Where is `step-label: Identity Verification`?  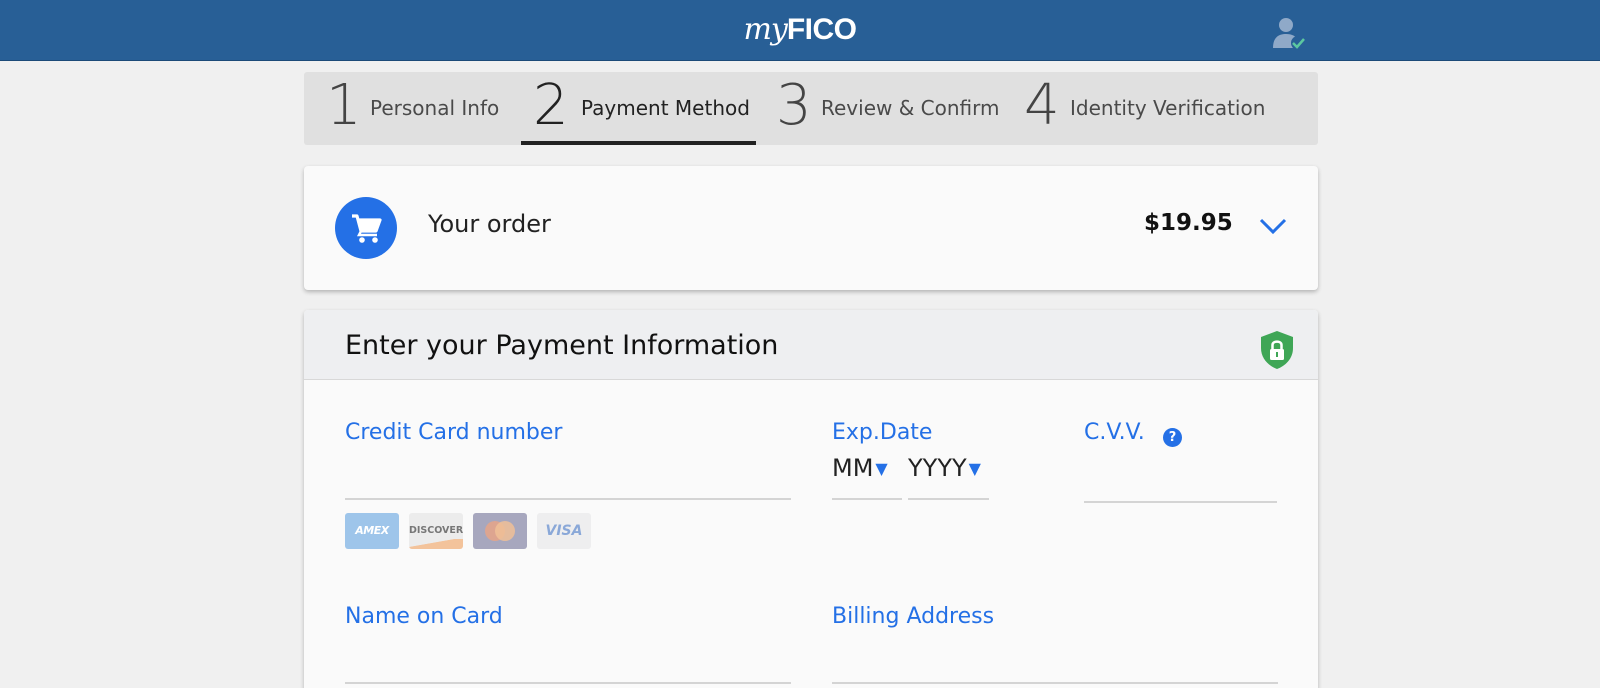
step-label: Identity Verification is located at coordinates (1168, 108).